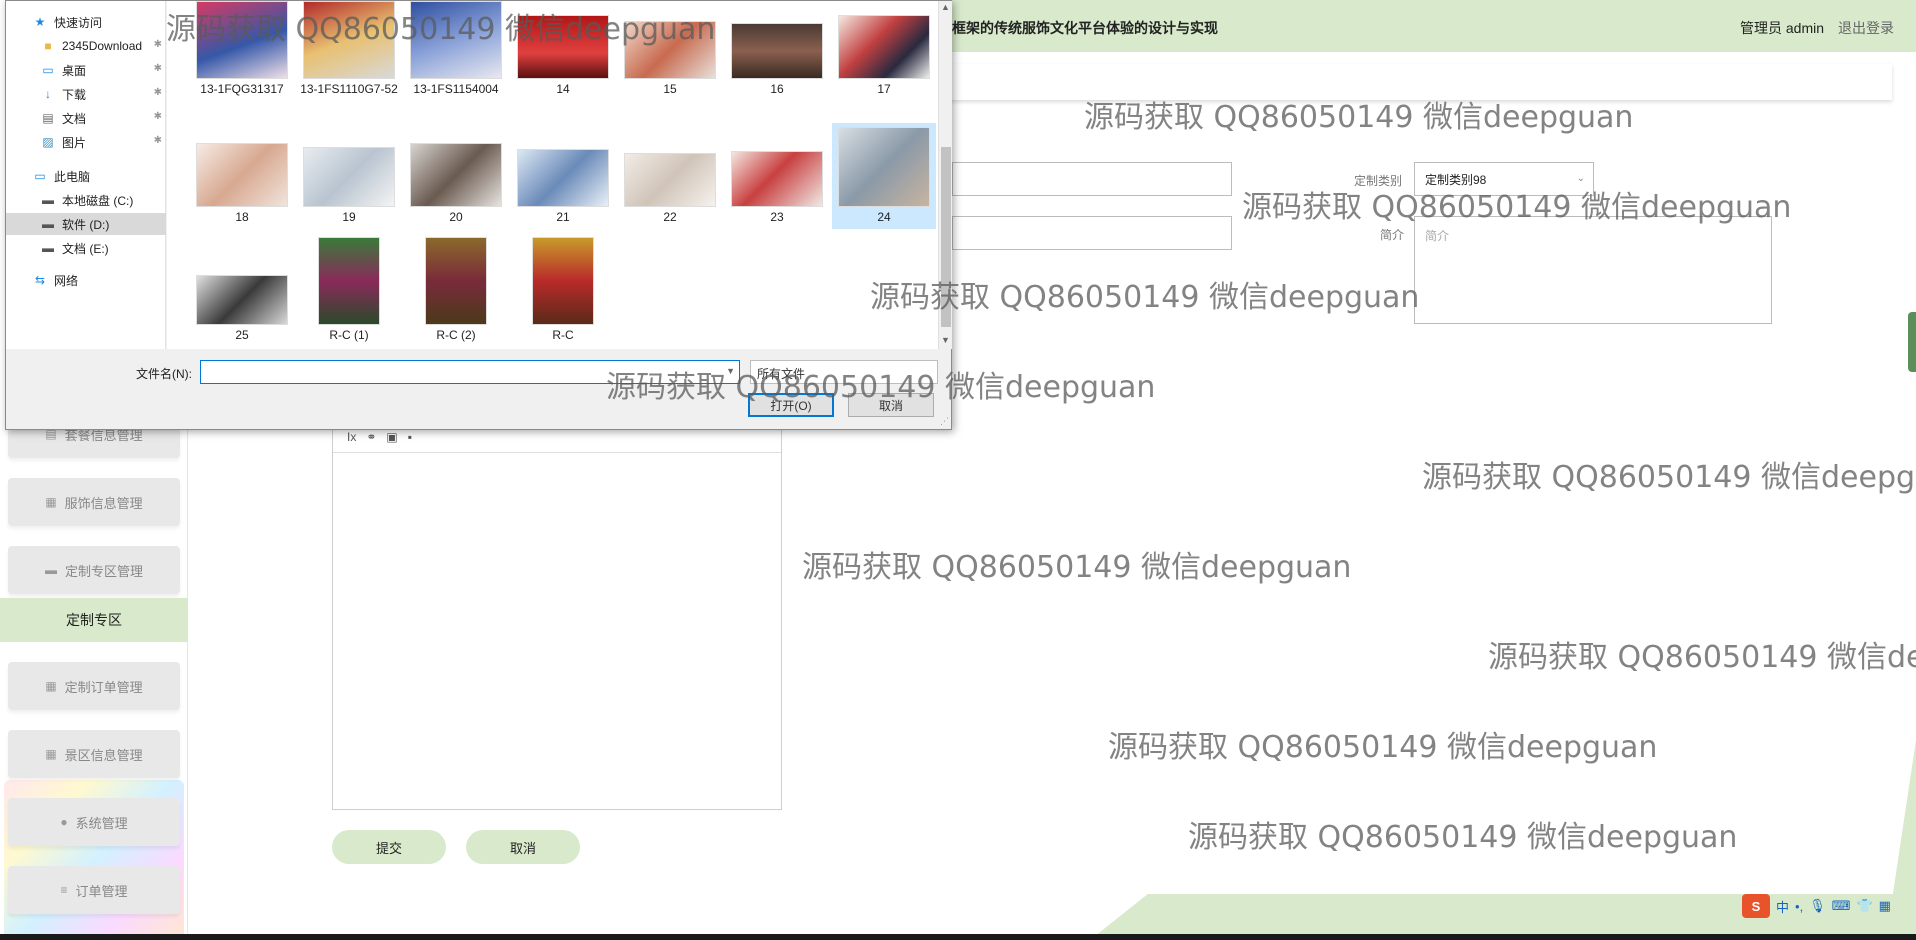 This screenshot has width=1916, height=940. What do you see at coordinates (945, 340) in the screenshot?
I see `scroll-down-icon: ▼` at bounding box center [945, 340].